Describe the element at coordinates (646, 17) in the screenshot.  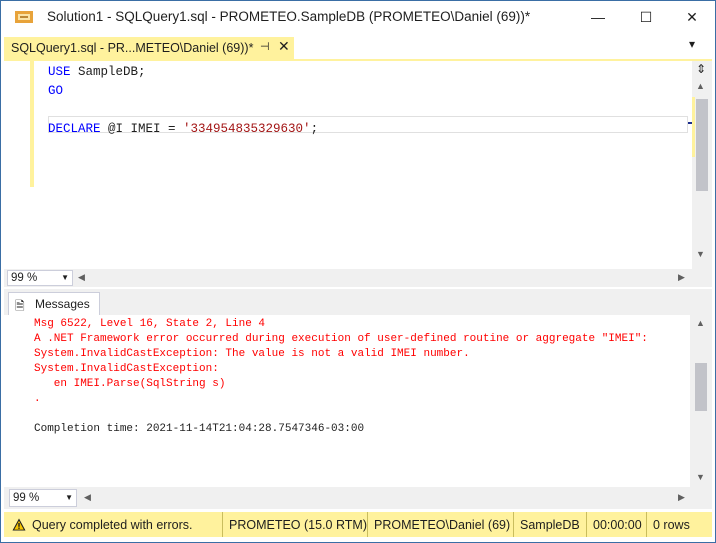
I see `maximize-button: ☐` at that location.